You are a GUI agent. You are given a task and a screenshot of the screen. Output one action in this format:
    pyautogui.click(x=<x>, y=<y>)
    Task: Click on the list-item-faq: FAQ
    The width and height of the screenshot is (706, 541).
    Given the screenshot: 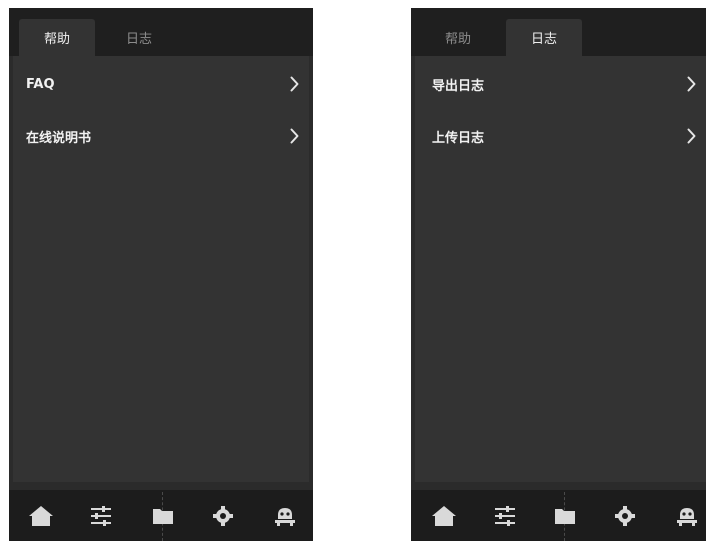 What is the action you would take?
    pyautogui.click(x=161, y=84)
    